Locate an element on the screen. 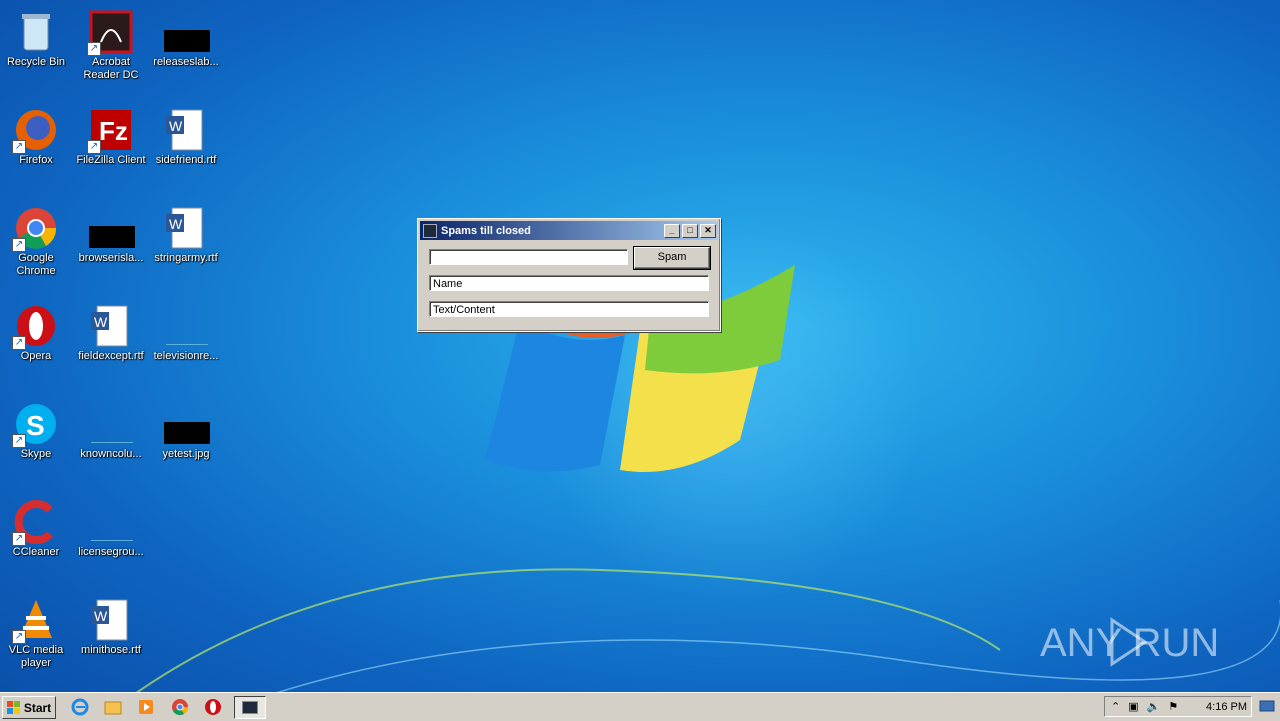 The image size is (1280, 721). desktop-icon-filezilla: Fz ↗ FileZilla Client is located at coordinates (111, 134).